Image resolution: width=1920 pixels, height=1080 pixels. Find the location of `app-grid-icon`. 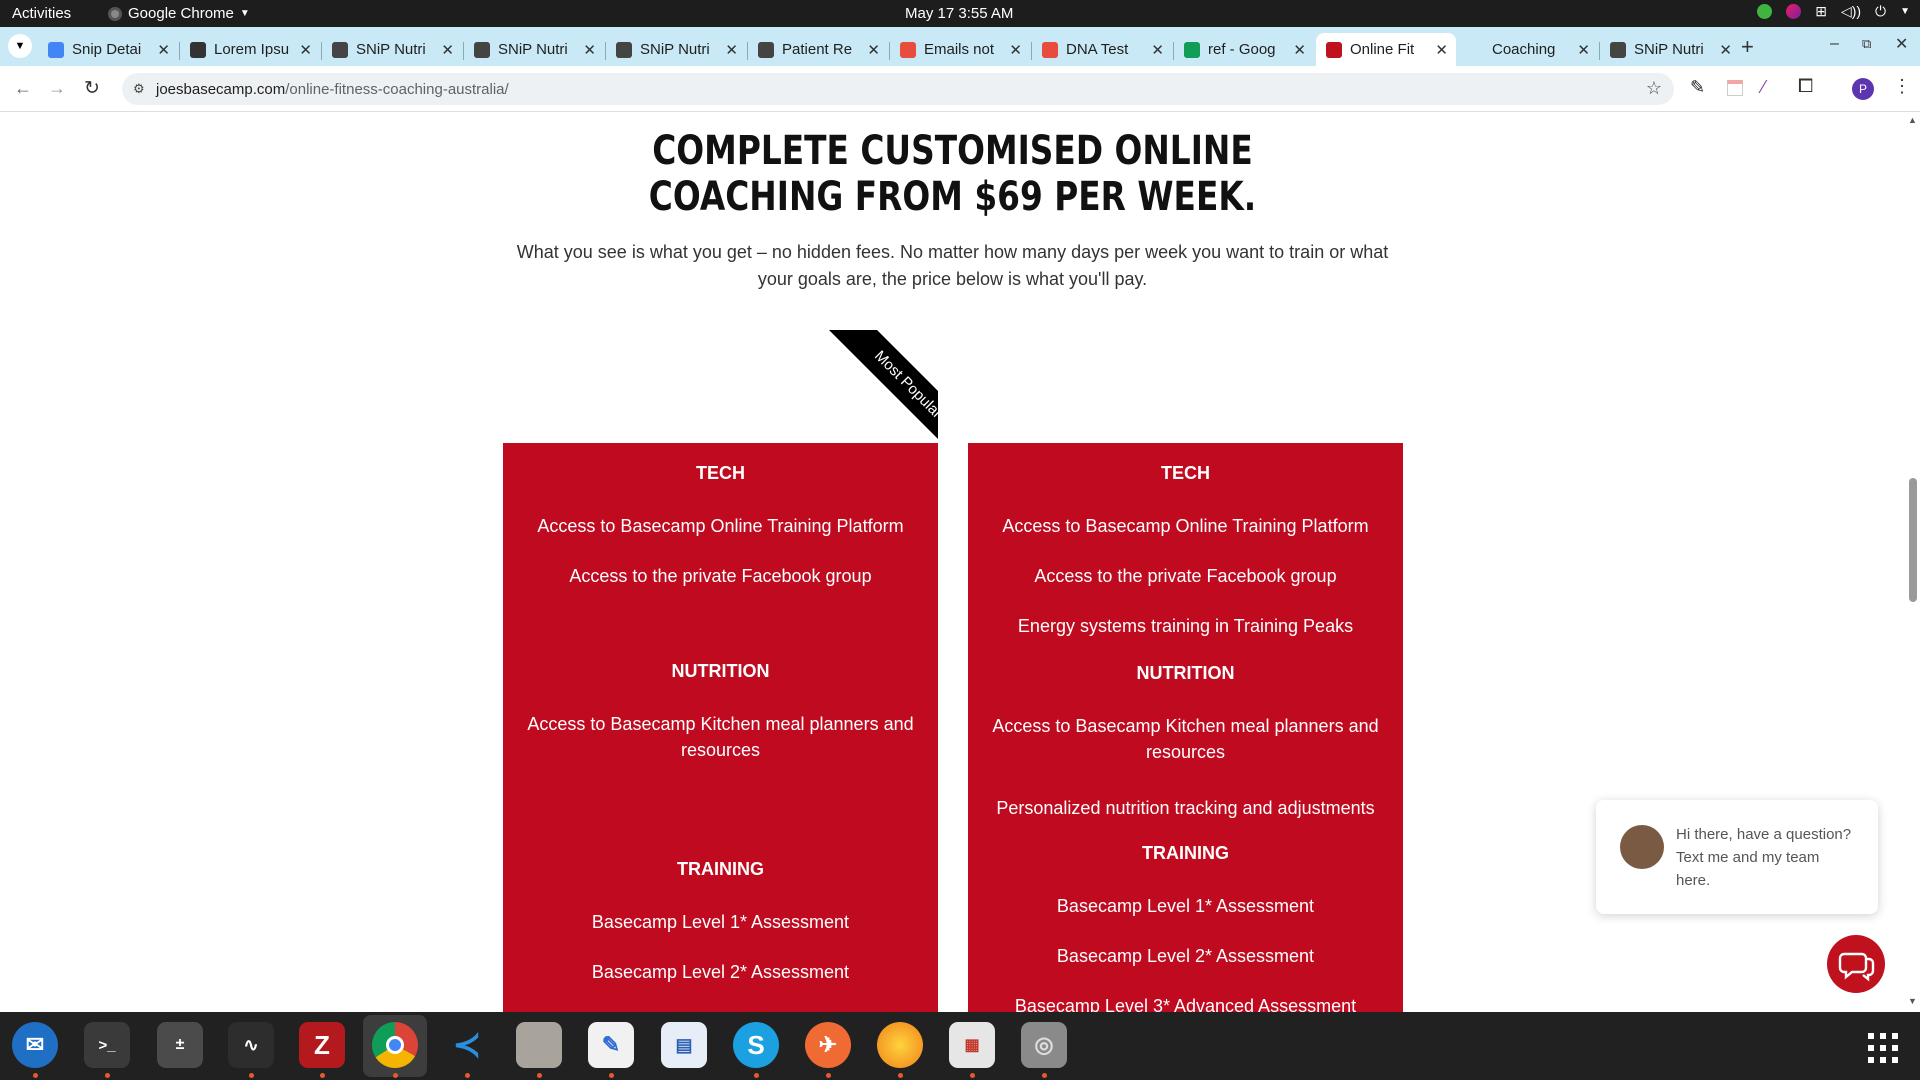

app-grid-icon is located at coordinates (1883, 1048).